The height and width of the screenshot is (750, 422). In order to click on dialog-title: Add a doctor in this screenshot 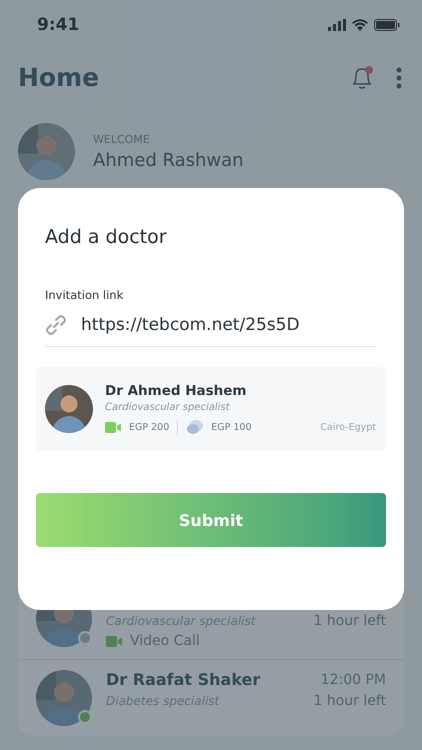, I will do `click(106, 237)`.